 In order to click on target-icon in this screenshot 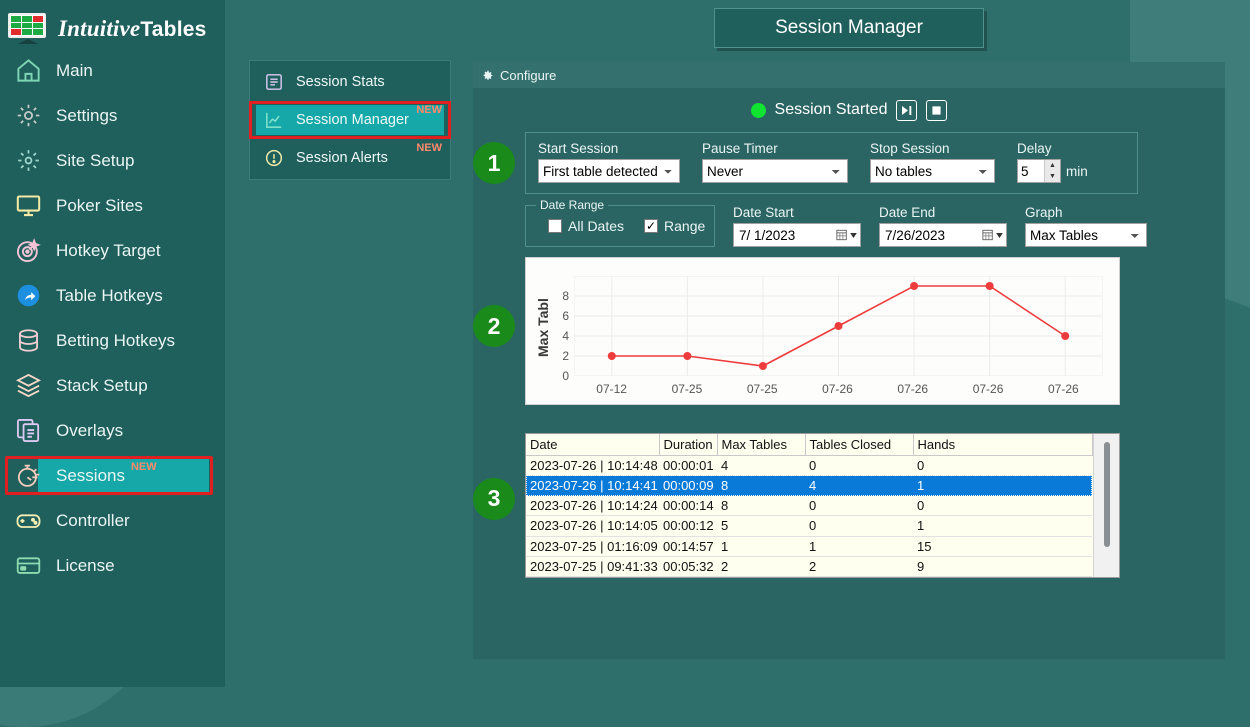, I will do `click(28, 250)`.